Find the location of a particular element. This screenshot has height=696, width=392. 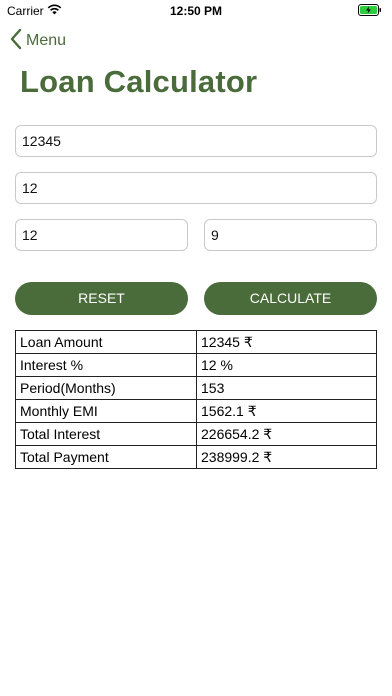

battery-charging-icon is located at coordinates (370, 11).